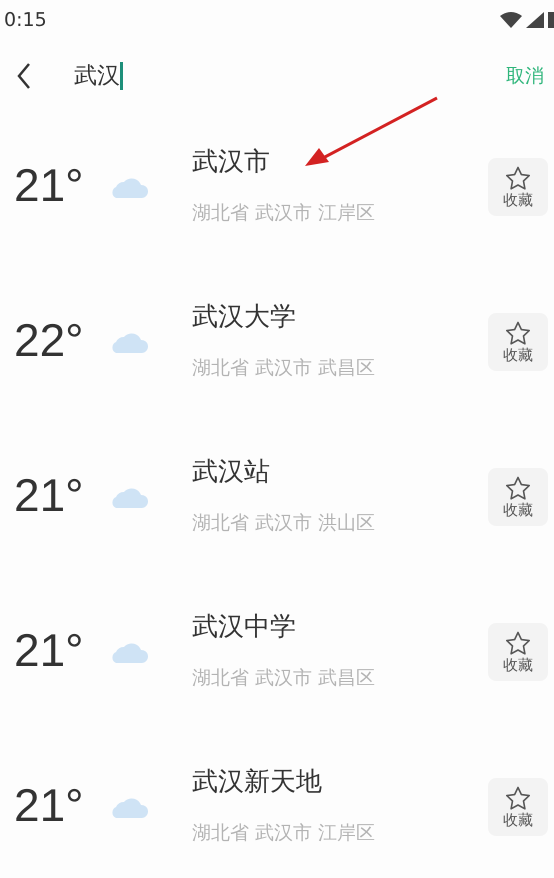 This screenshot has width=554, height=878. I want to click on place-address: 湖北省 武汉市 洪山区, so click(284, 523).